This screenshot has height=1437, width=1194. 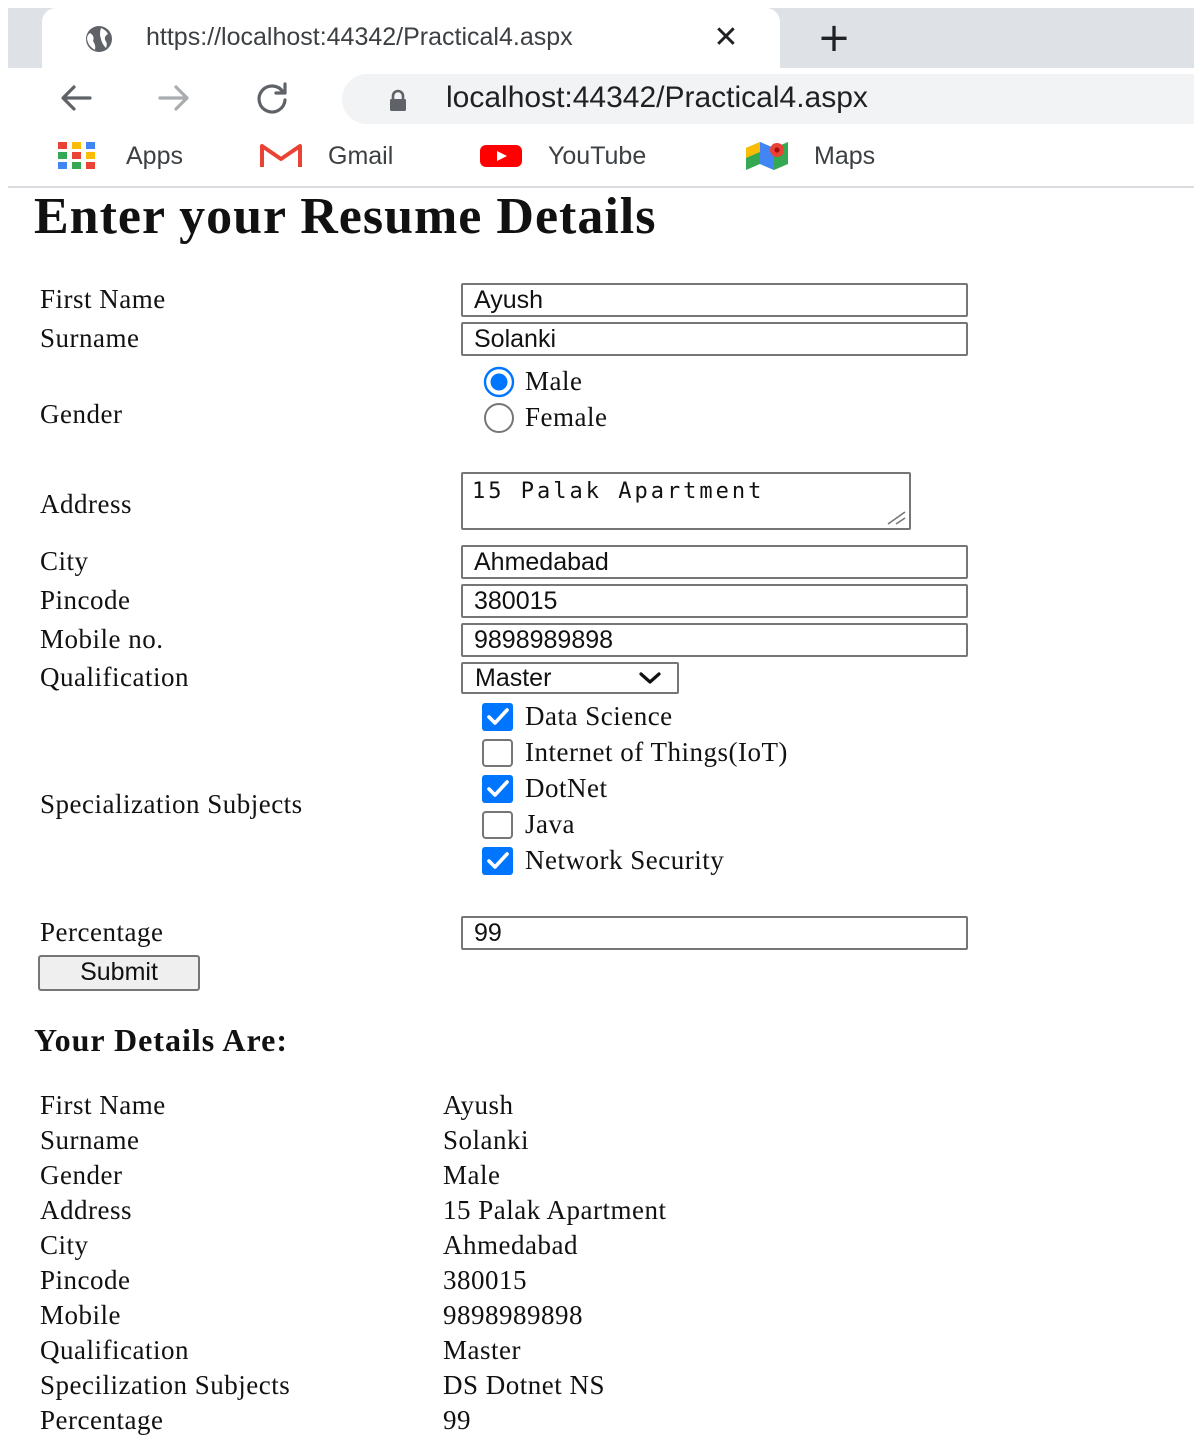 I want to click on maps-icon, so click(x=767, y=156).